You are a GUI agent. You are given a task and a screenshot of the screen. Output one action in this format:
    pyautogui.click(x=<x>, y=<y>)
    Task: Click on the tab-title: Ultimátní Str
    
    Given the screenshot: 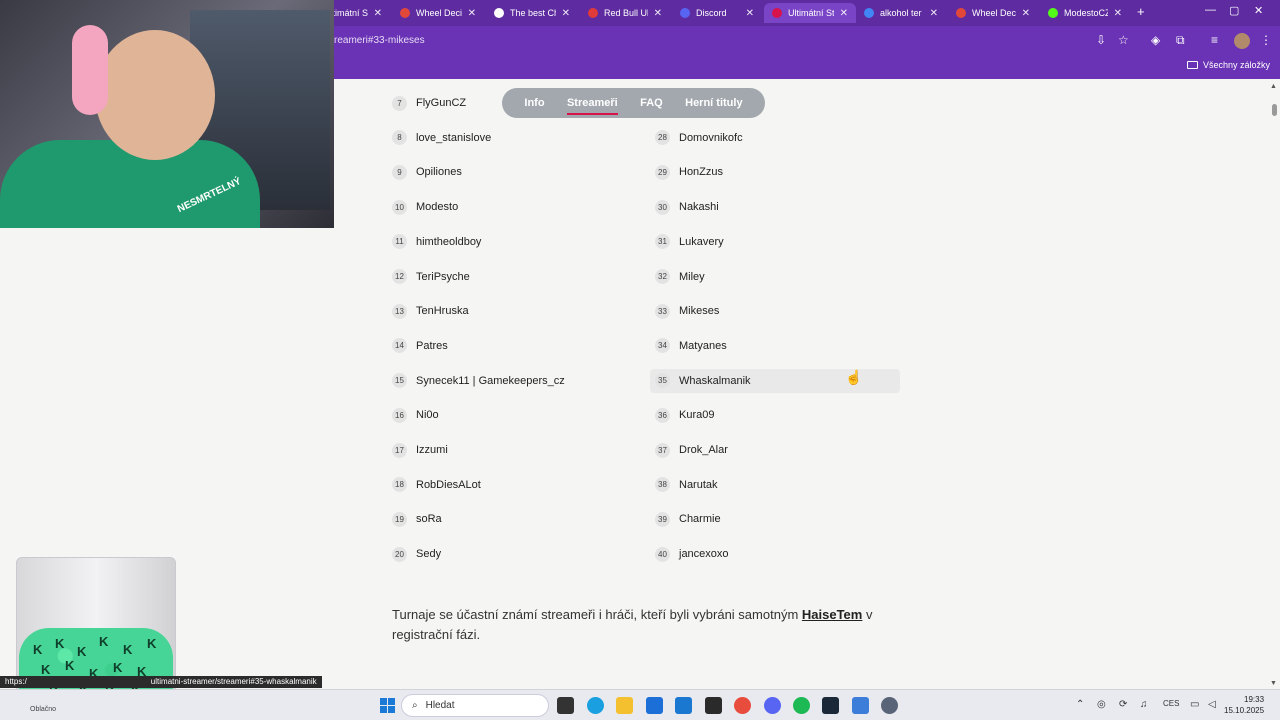 What is the action you would take?
    pyautogui.click(x=811, y=13)
    